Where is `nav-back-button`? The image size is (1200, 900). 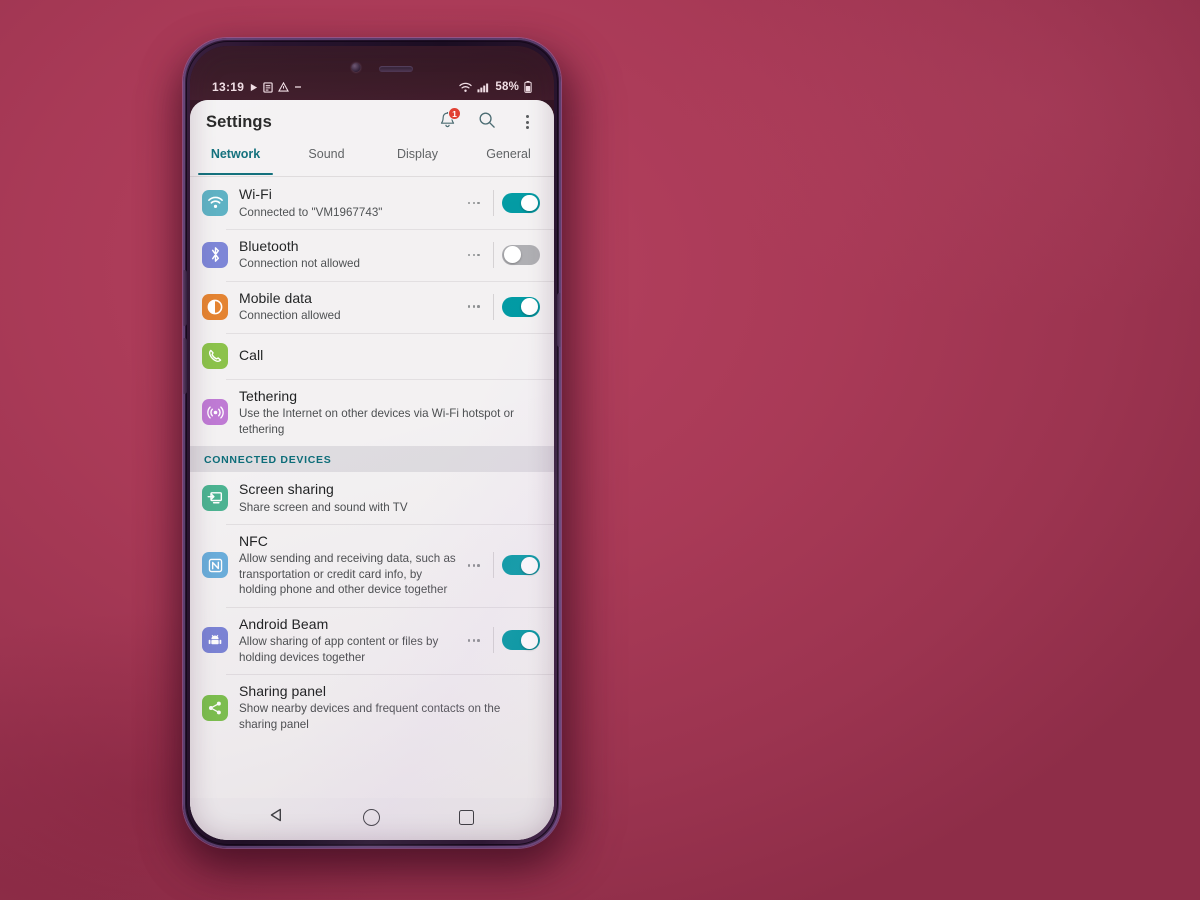 nav-back-button is located at coordinates (277, 817).